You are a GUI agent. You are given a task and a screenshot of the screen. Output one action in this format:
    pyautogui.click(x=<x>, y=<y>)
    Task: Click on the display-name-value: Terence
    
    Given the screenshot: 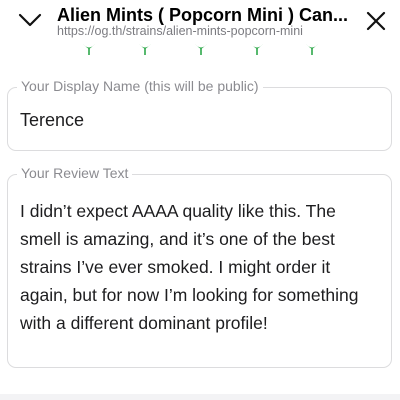 What is the action you would take?
    pyautogui.click(x=52, y=120)
    